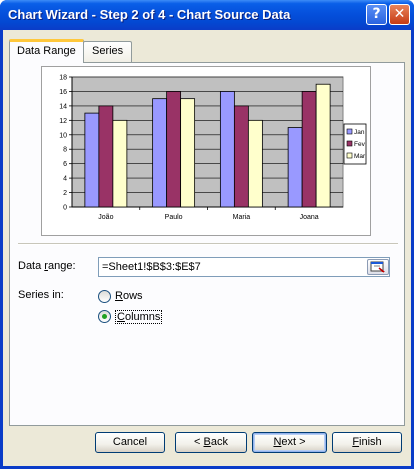 The image size is (414, 469). What do you see at coordinates (309, 217) in the screenshot?
I see `x-tick-label: Joana` at bounding box center [309, 217].